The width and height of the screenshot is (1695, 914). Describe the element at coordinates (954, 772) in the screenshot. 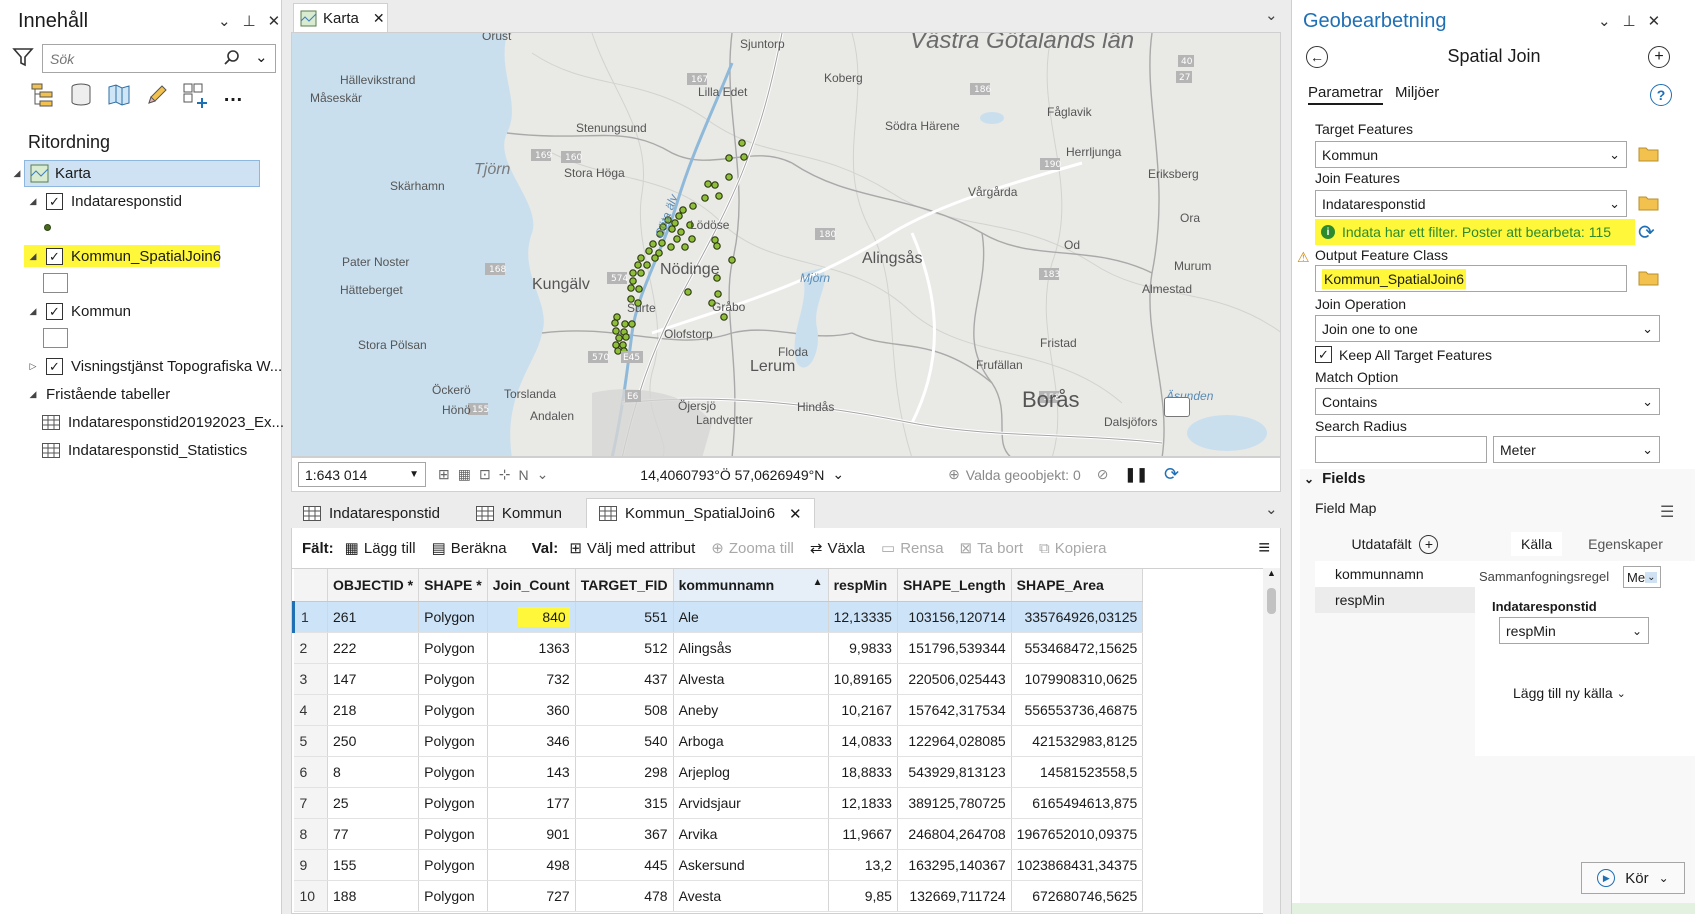

I see `table-cell: 543929,813123` at that location.